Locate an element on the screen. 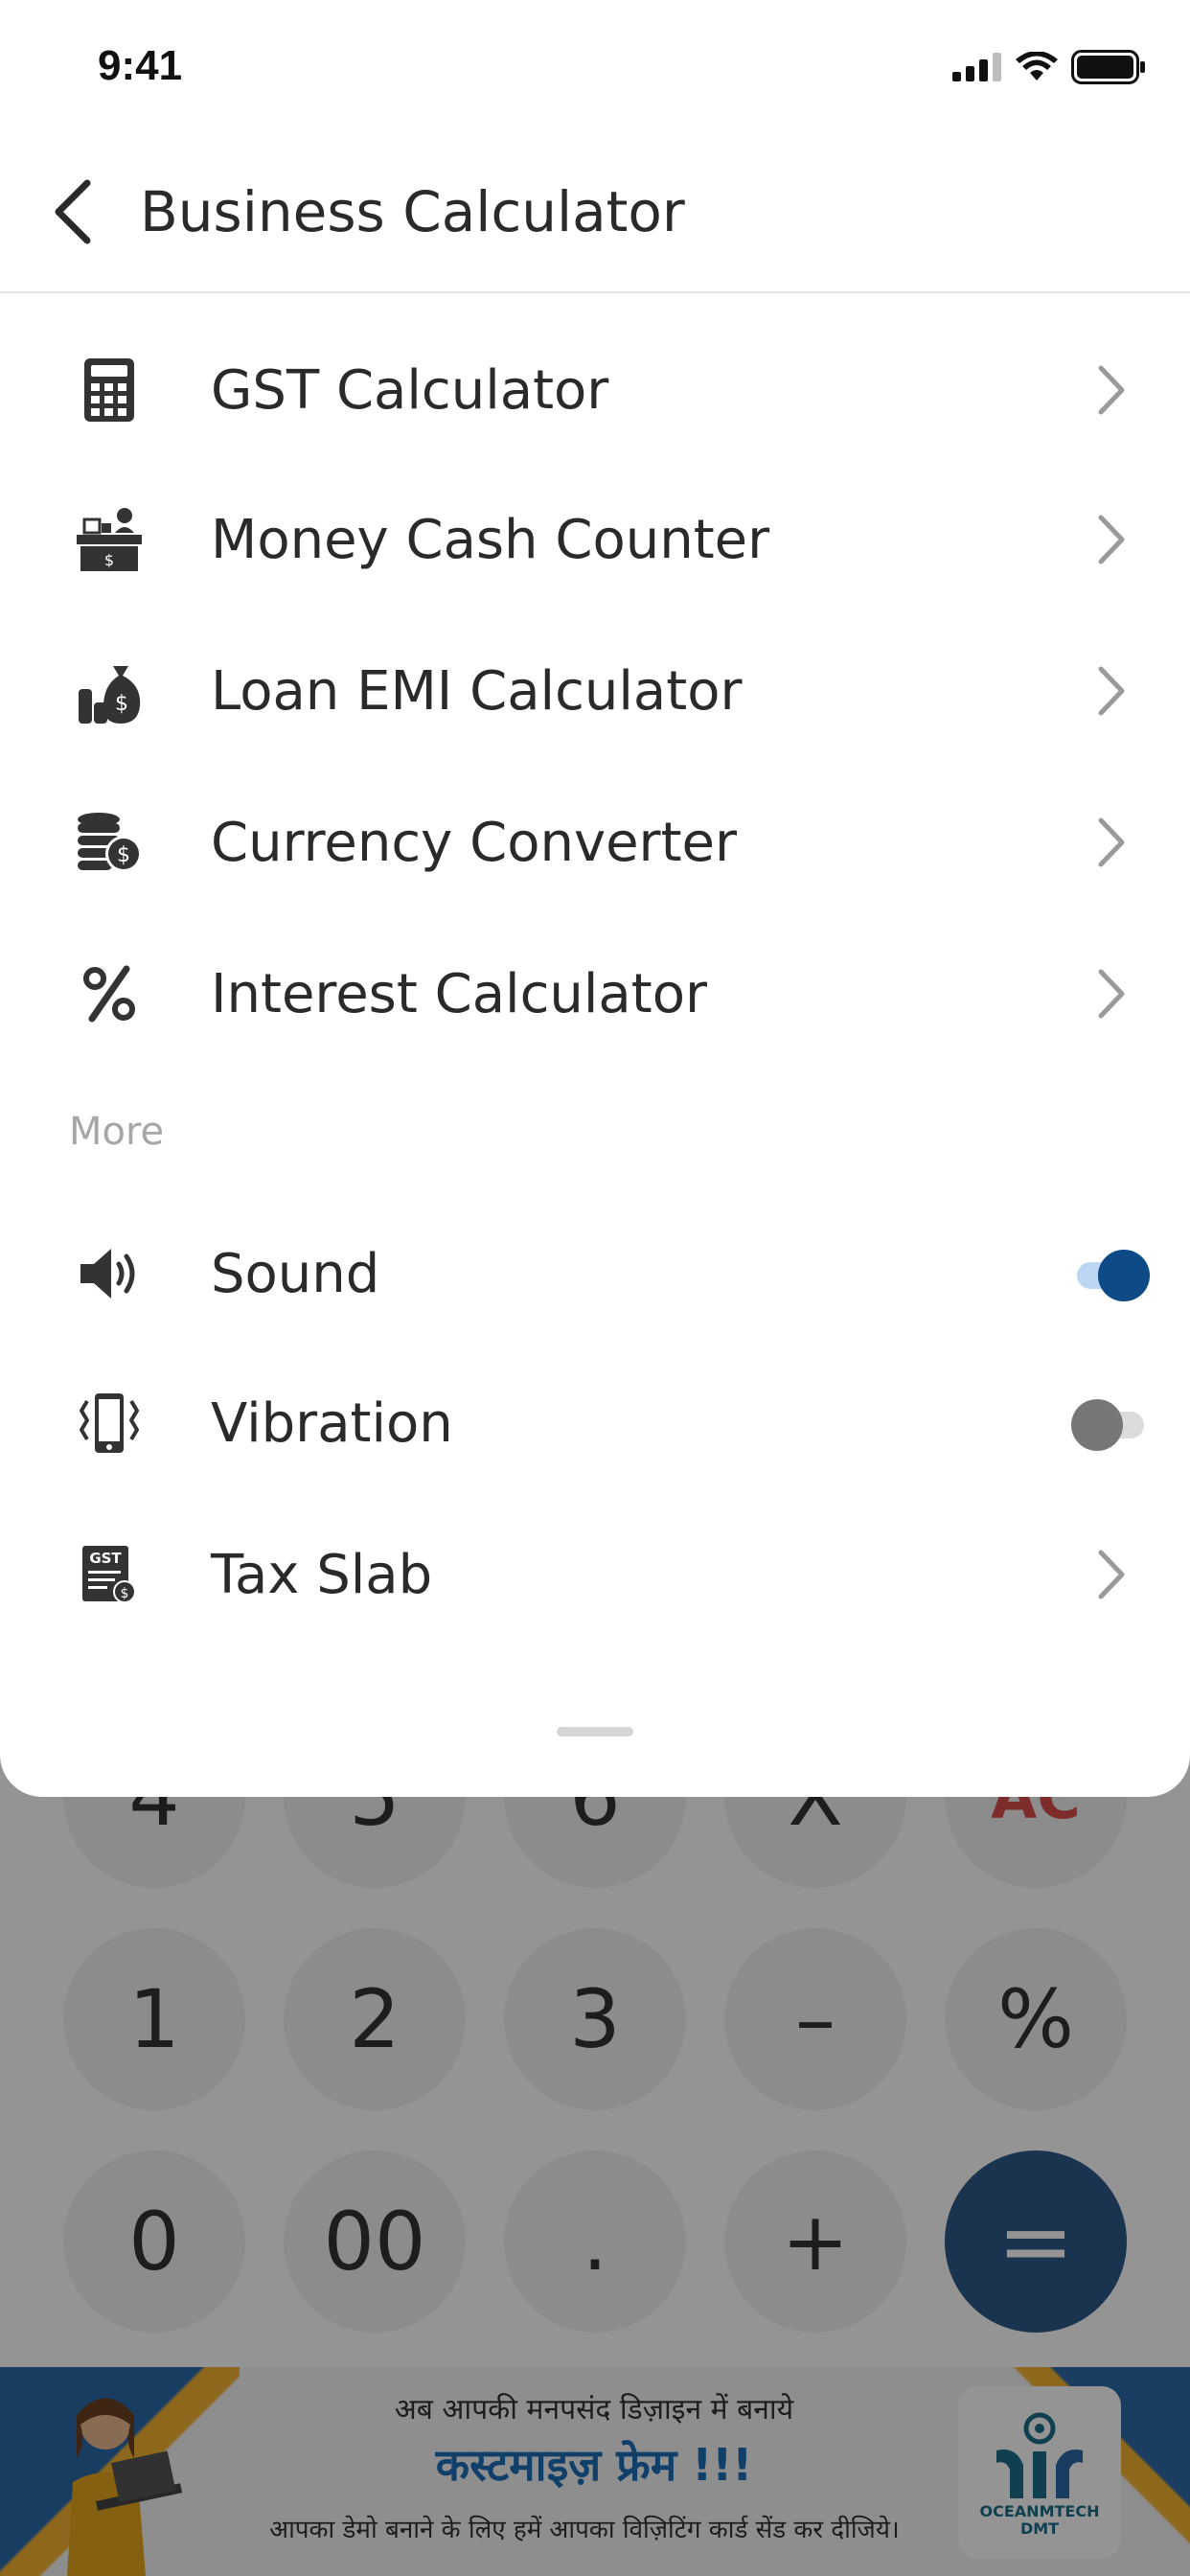  gst-document-icon: GST $ is located at coordinates (109, 1575).